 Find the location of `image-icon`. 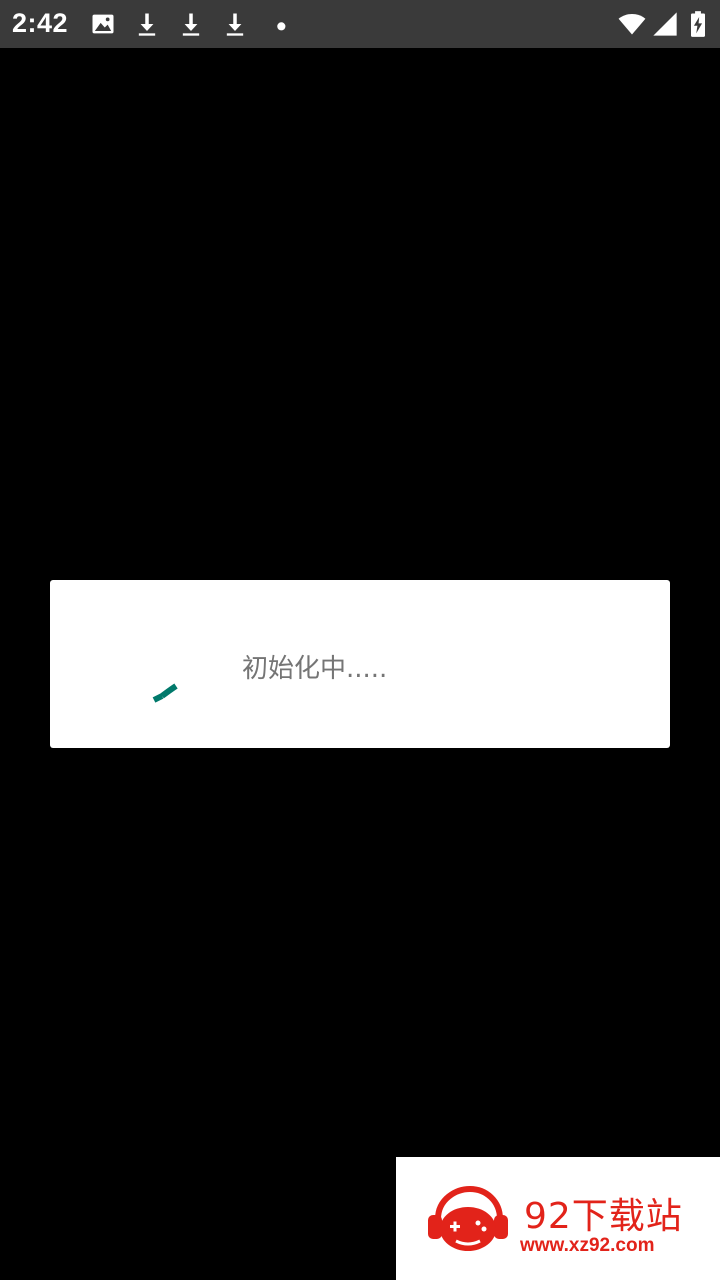

image-icon is located at coordinates (103, 24).